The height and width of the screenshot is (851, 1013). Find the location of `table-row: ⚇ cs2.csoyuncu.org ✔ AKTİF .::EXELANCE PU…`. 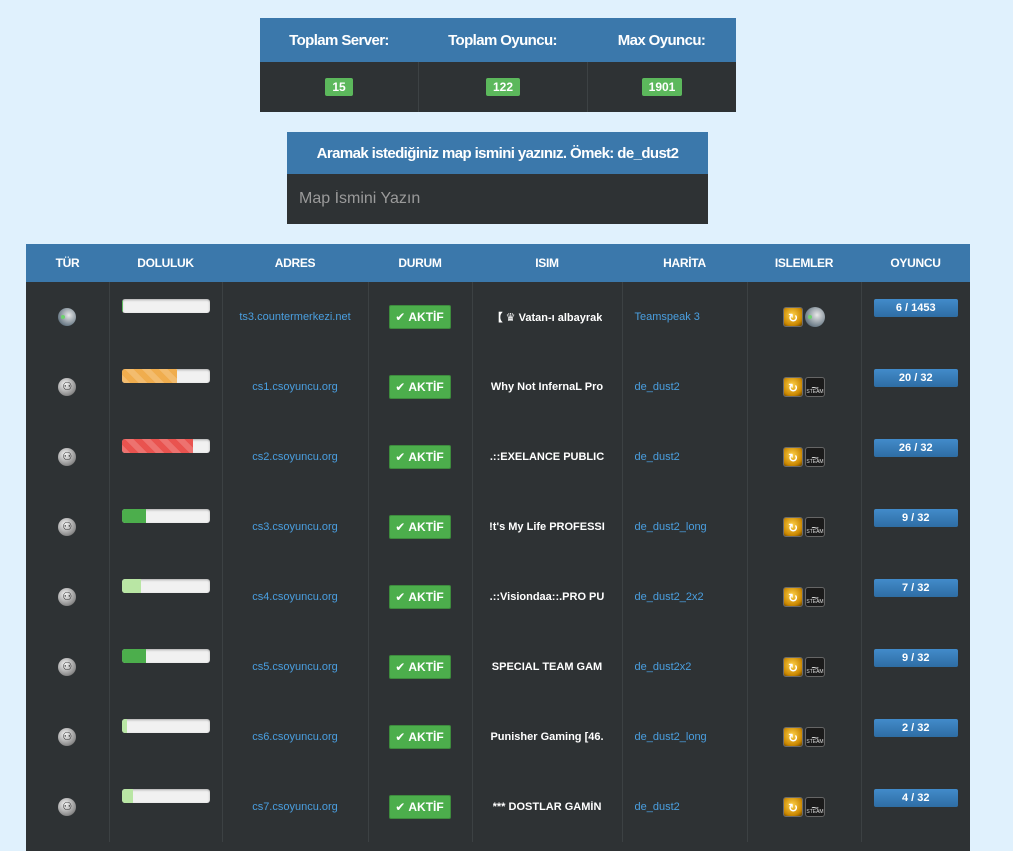

table-row: ⚇ cs2.csoyuncu.org ✔ AKTİF .::EXELANCE PU… is located at coordinates (498, 457).